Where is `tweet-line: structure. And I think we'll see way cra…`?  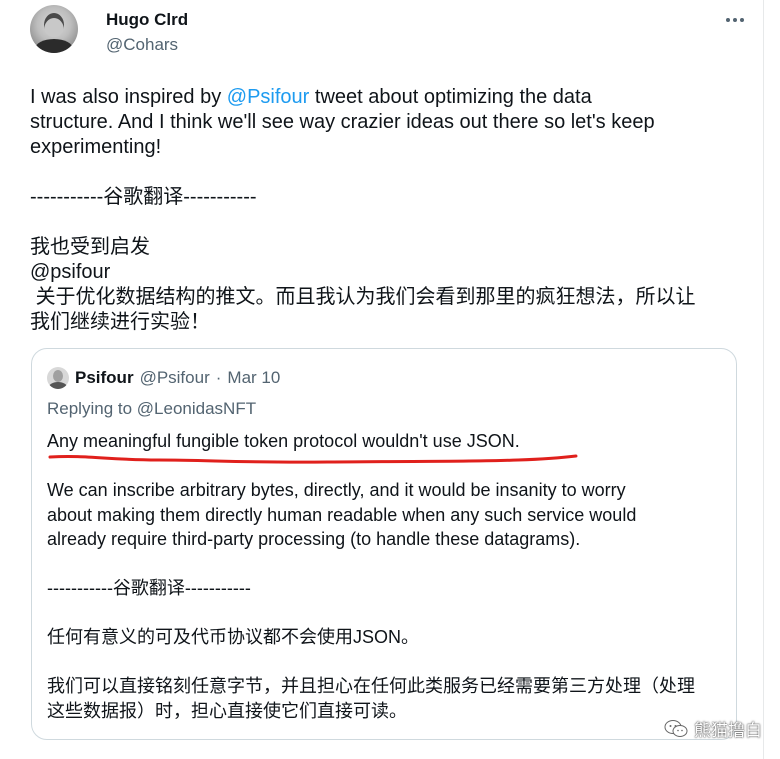 tweet-line: structure. And I think we'll see way cra… is located at coordinates (342, 122).